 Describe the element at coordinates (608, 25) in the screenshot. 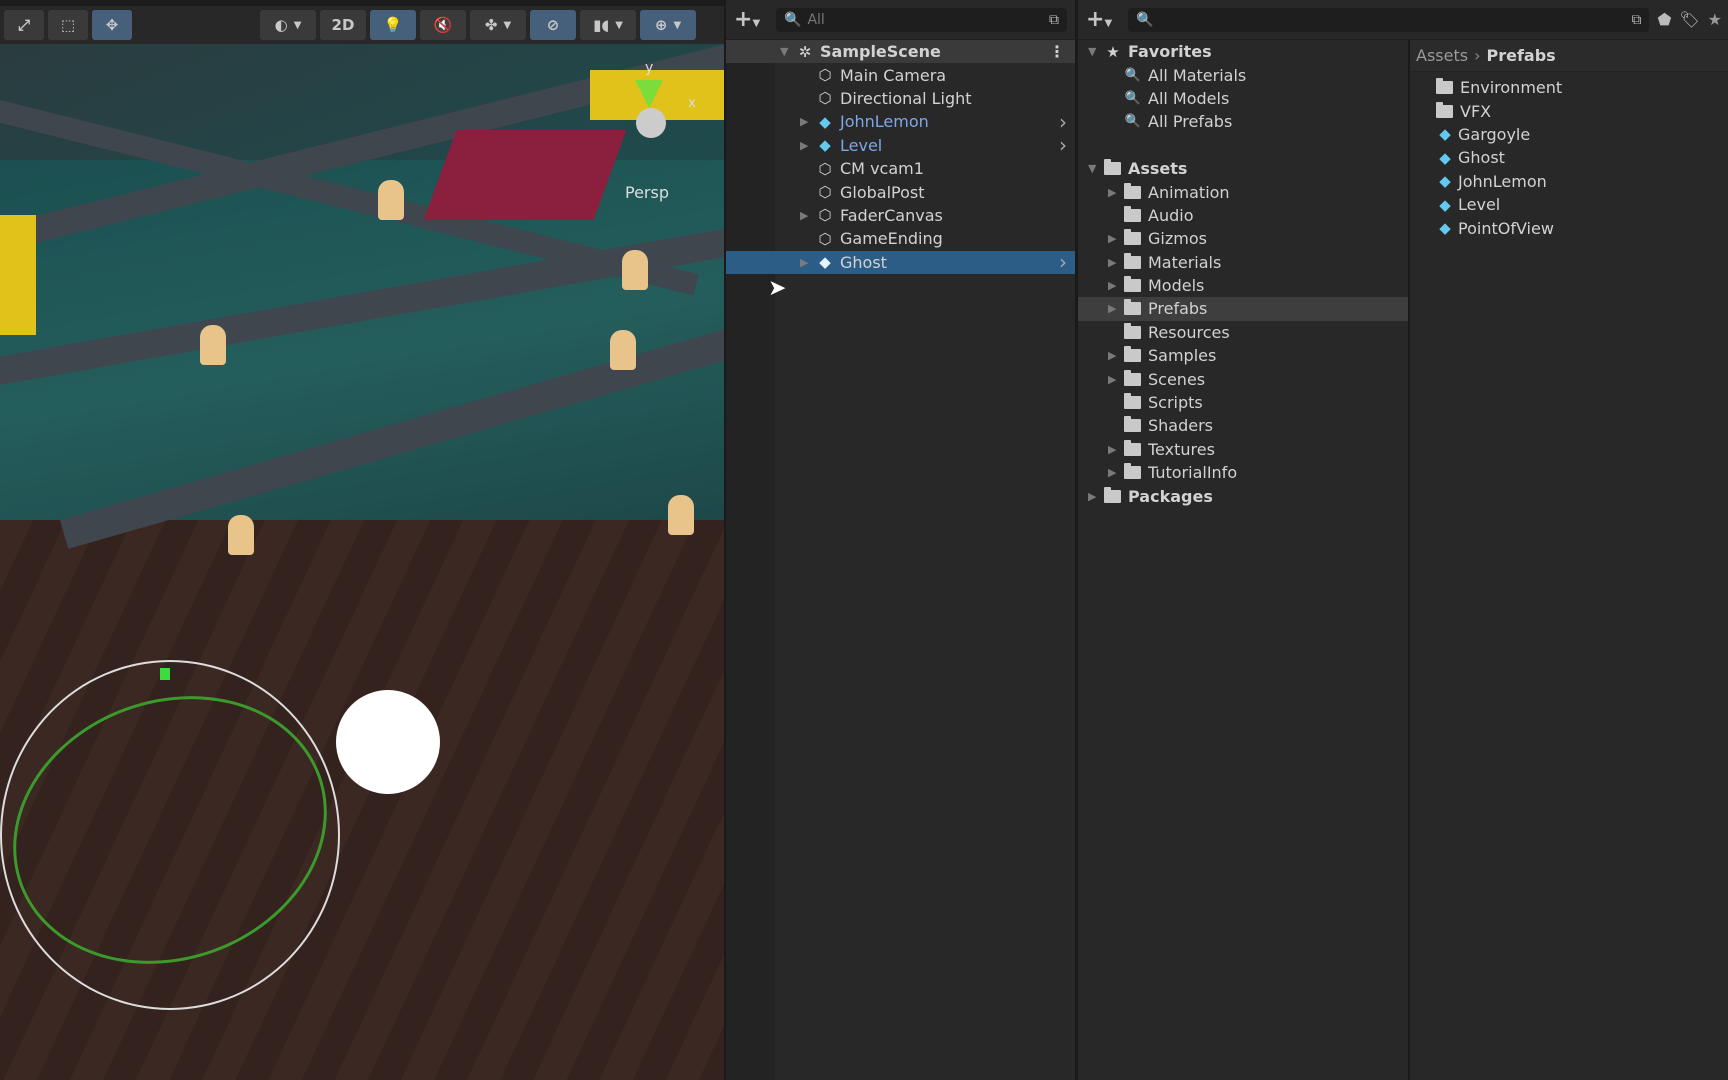

I see `camera-button: ▮◖ ▼` at that location.